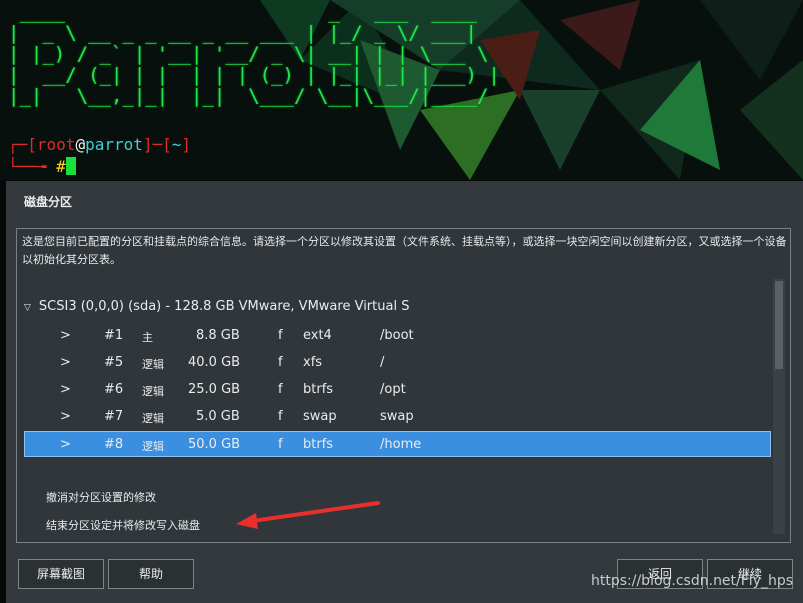 The image size is (803, 603). What do you see at coordinates (320, 416) in the screenshot?
I see `partition-filesystem: swap` at bounding box center [320, 416].